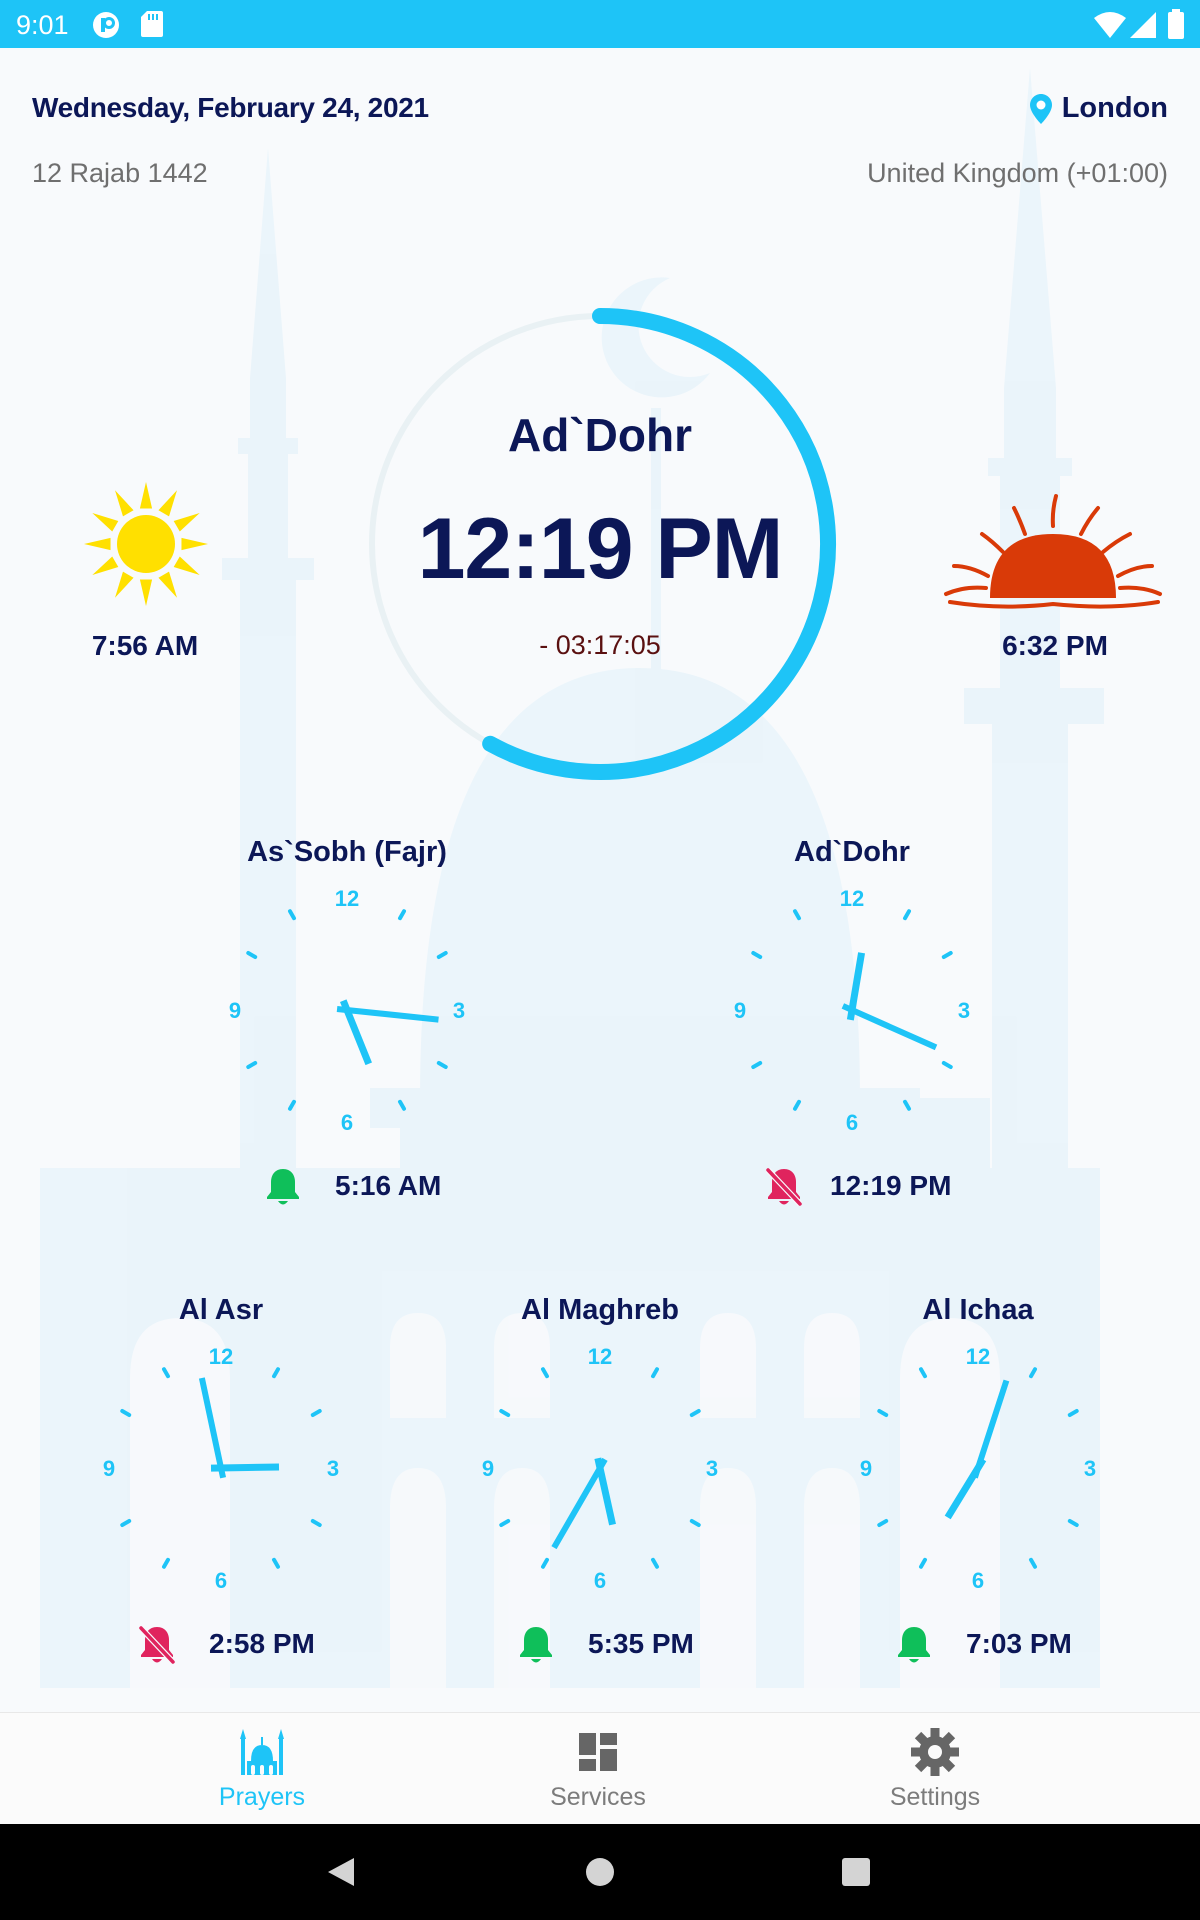  I want to click on nav-services: Services, so click(598, 1768).